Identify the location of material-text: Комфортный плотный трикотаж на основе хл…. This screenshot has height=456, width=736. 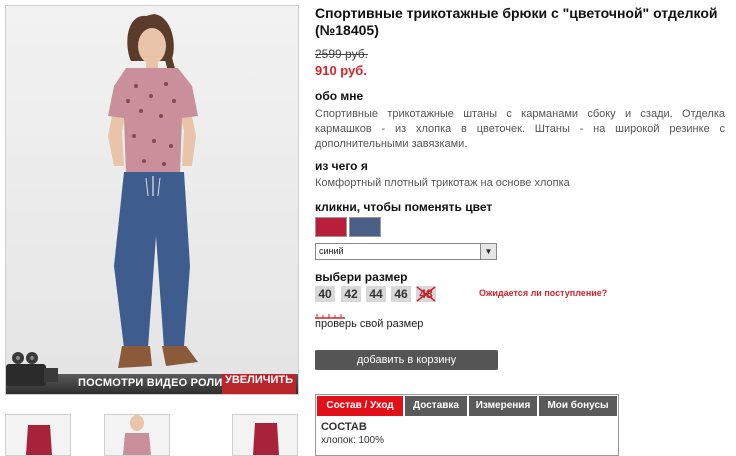
(442, 183).